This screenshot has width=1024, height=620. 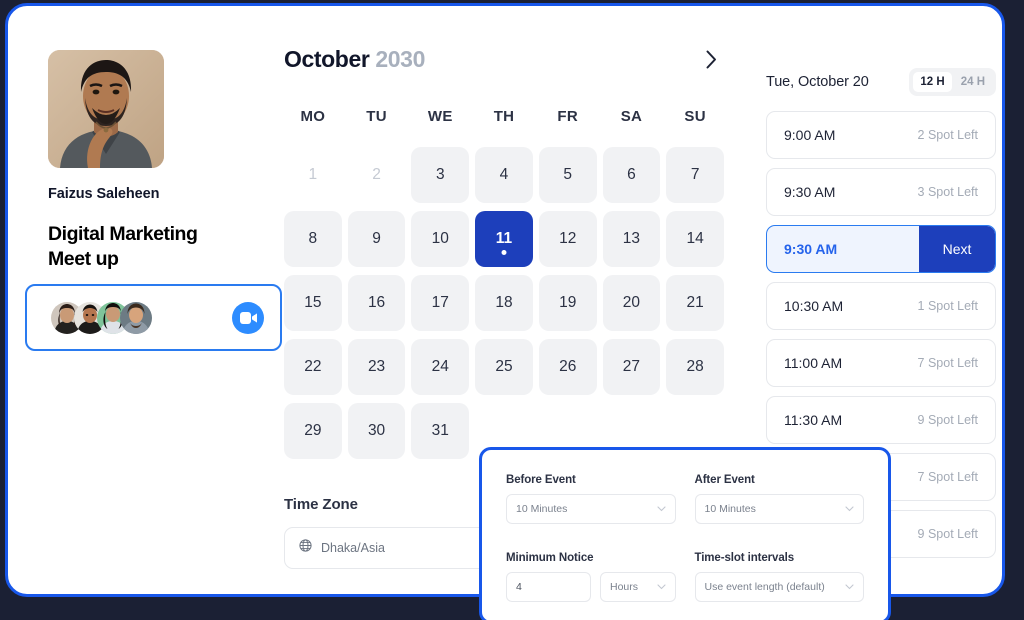 I want to click on calendar-day-label: 4, so click(x=504, y=174).